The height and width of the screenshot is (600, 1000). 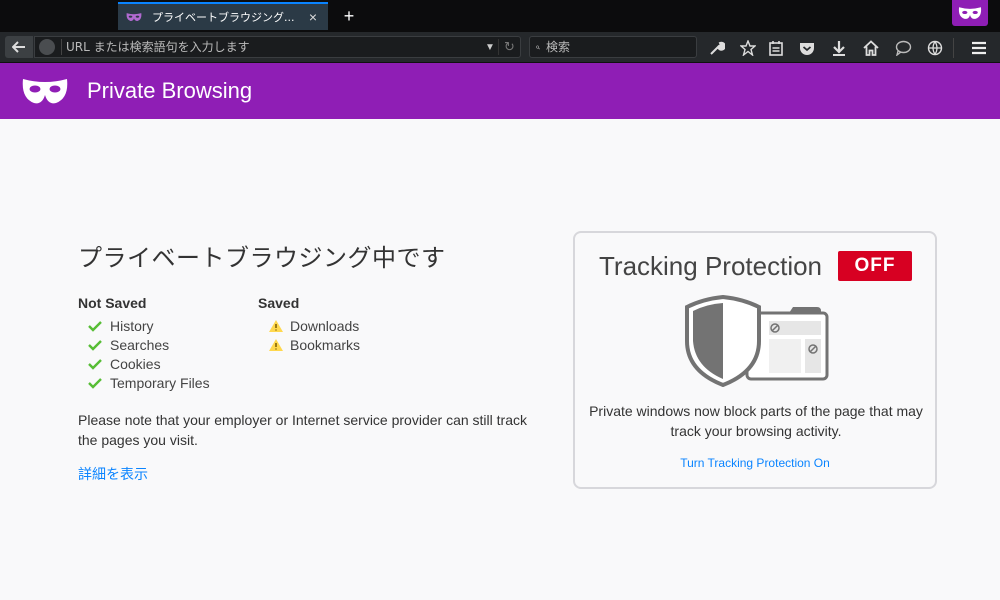 What do you see at coordinates (490, 47) in the screenshot?
I see `dropdown-arrow-icon: ▼` at bounding box center [490, 47].